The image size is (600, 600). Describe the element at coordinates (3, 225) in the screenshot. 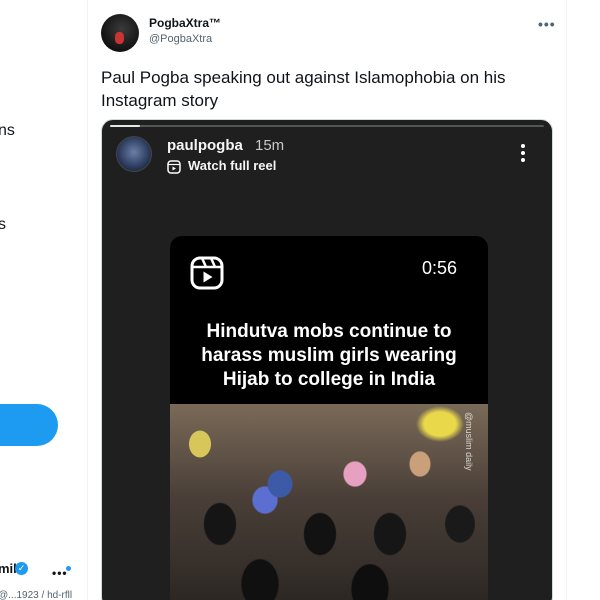

I see `sidebar-nav-item-partial: s` at that location.